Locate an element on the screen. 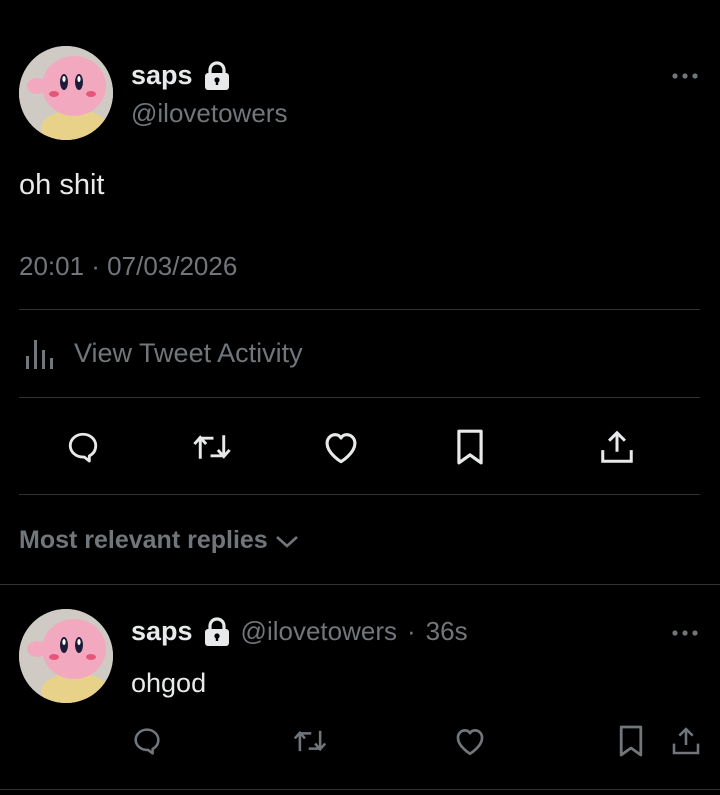  user-handle: @ilovetowers is located at coordinates (209, 113).